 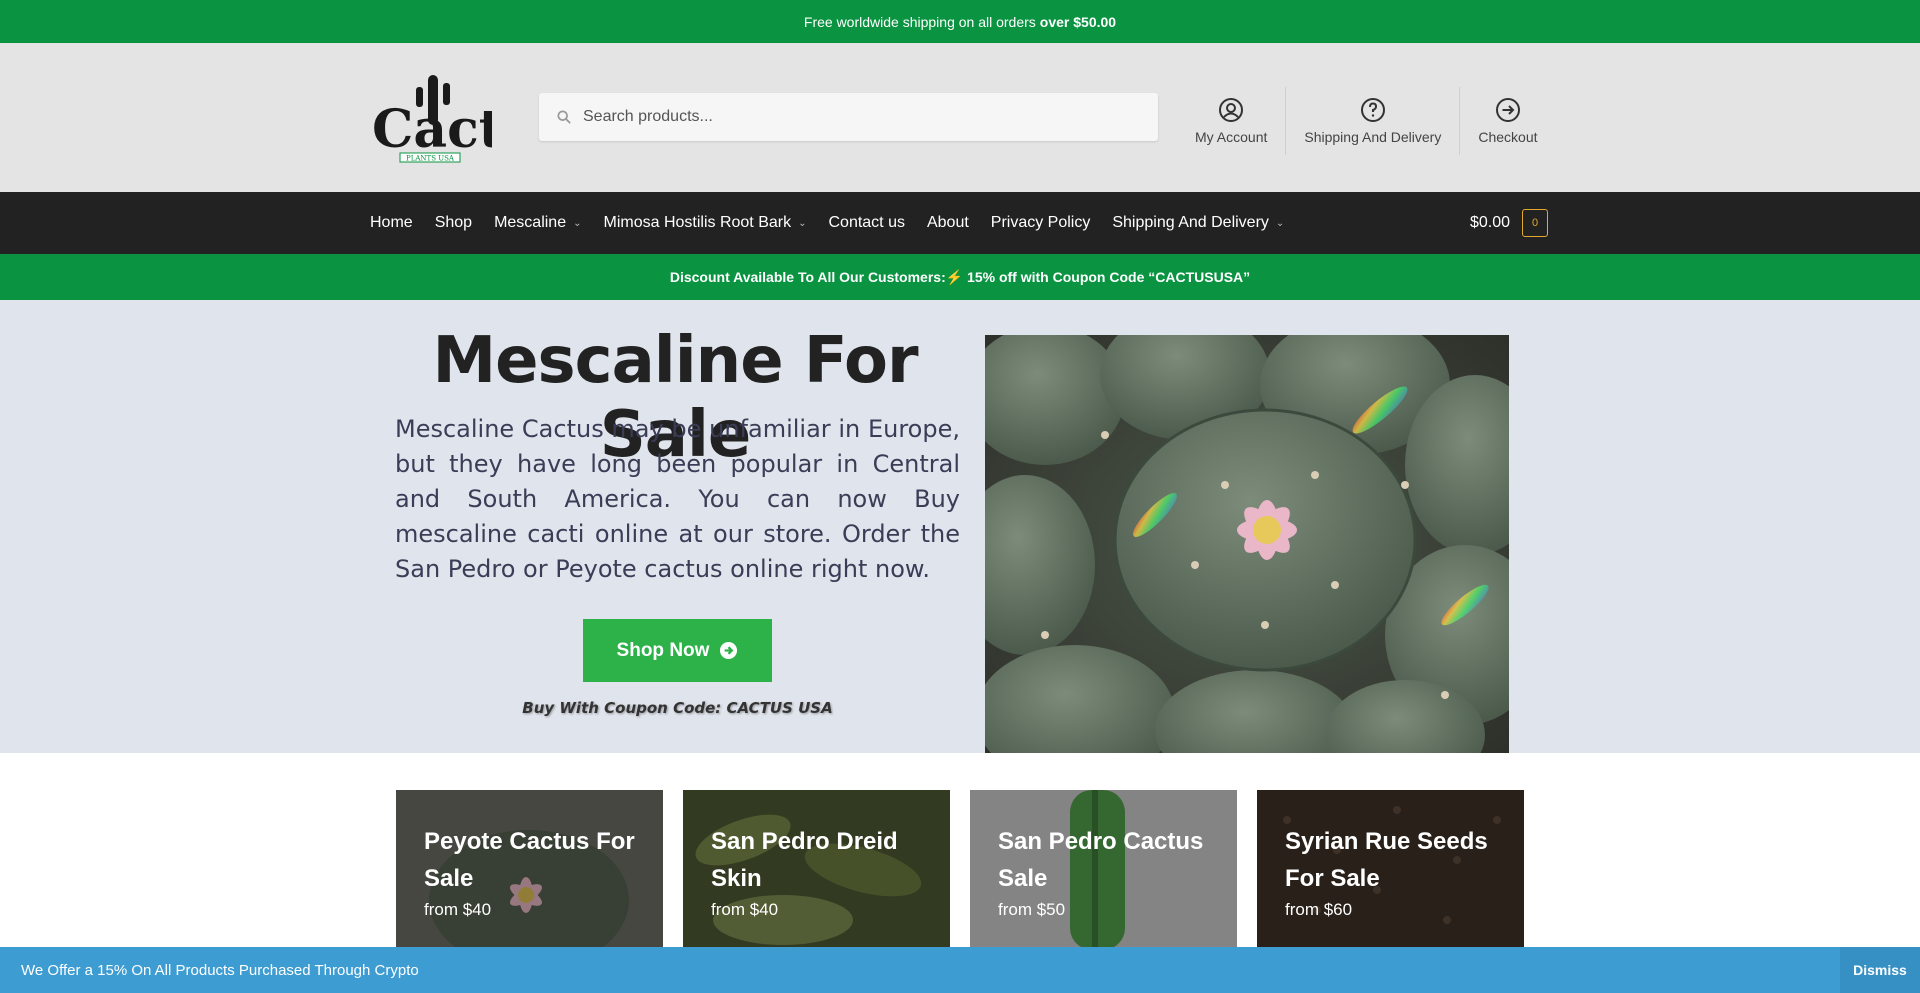 I want to click on nav-item-label: About, so click(x=947, y=222).